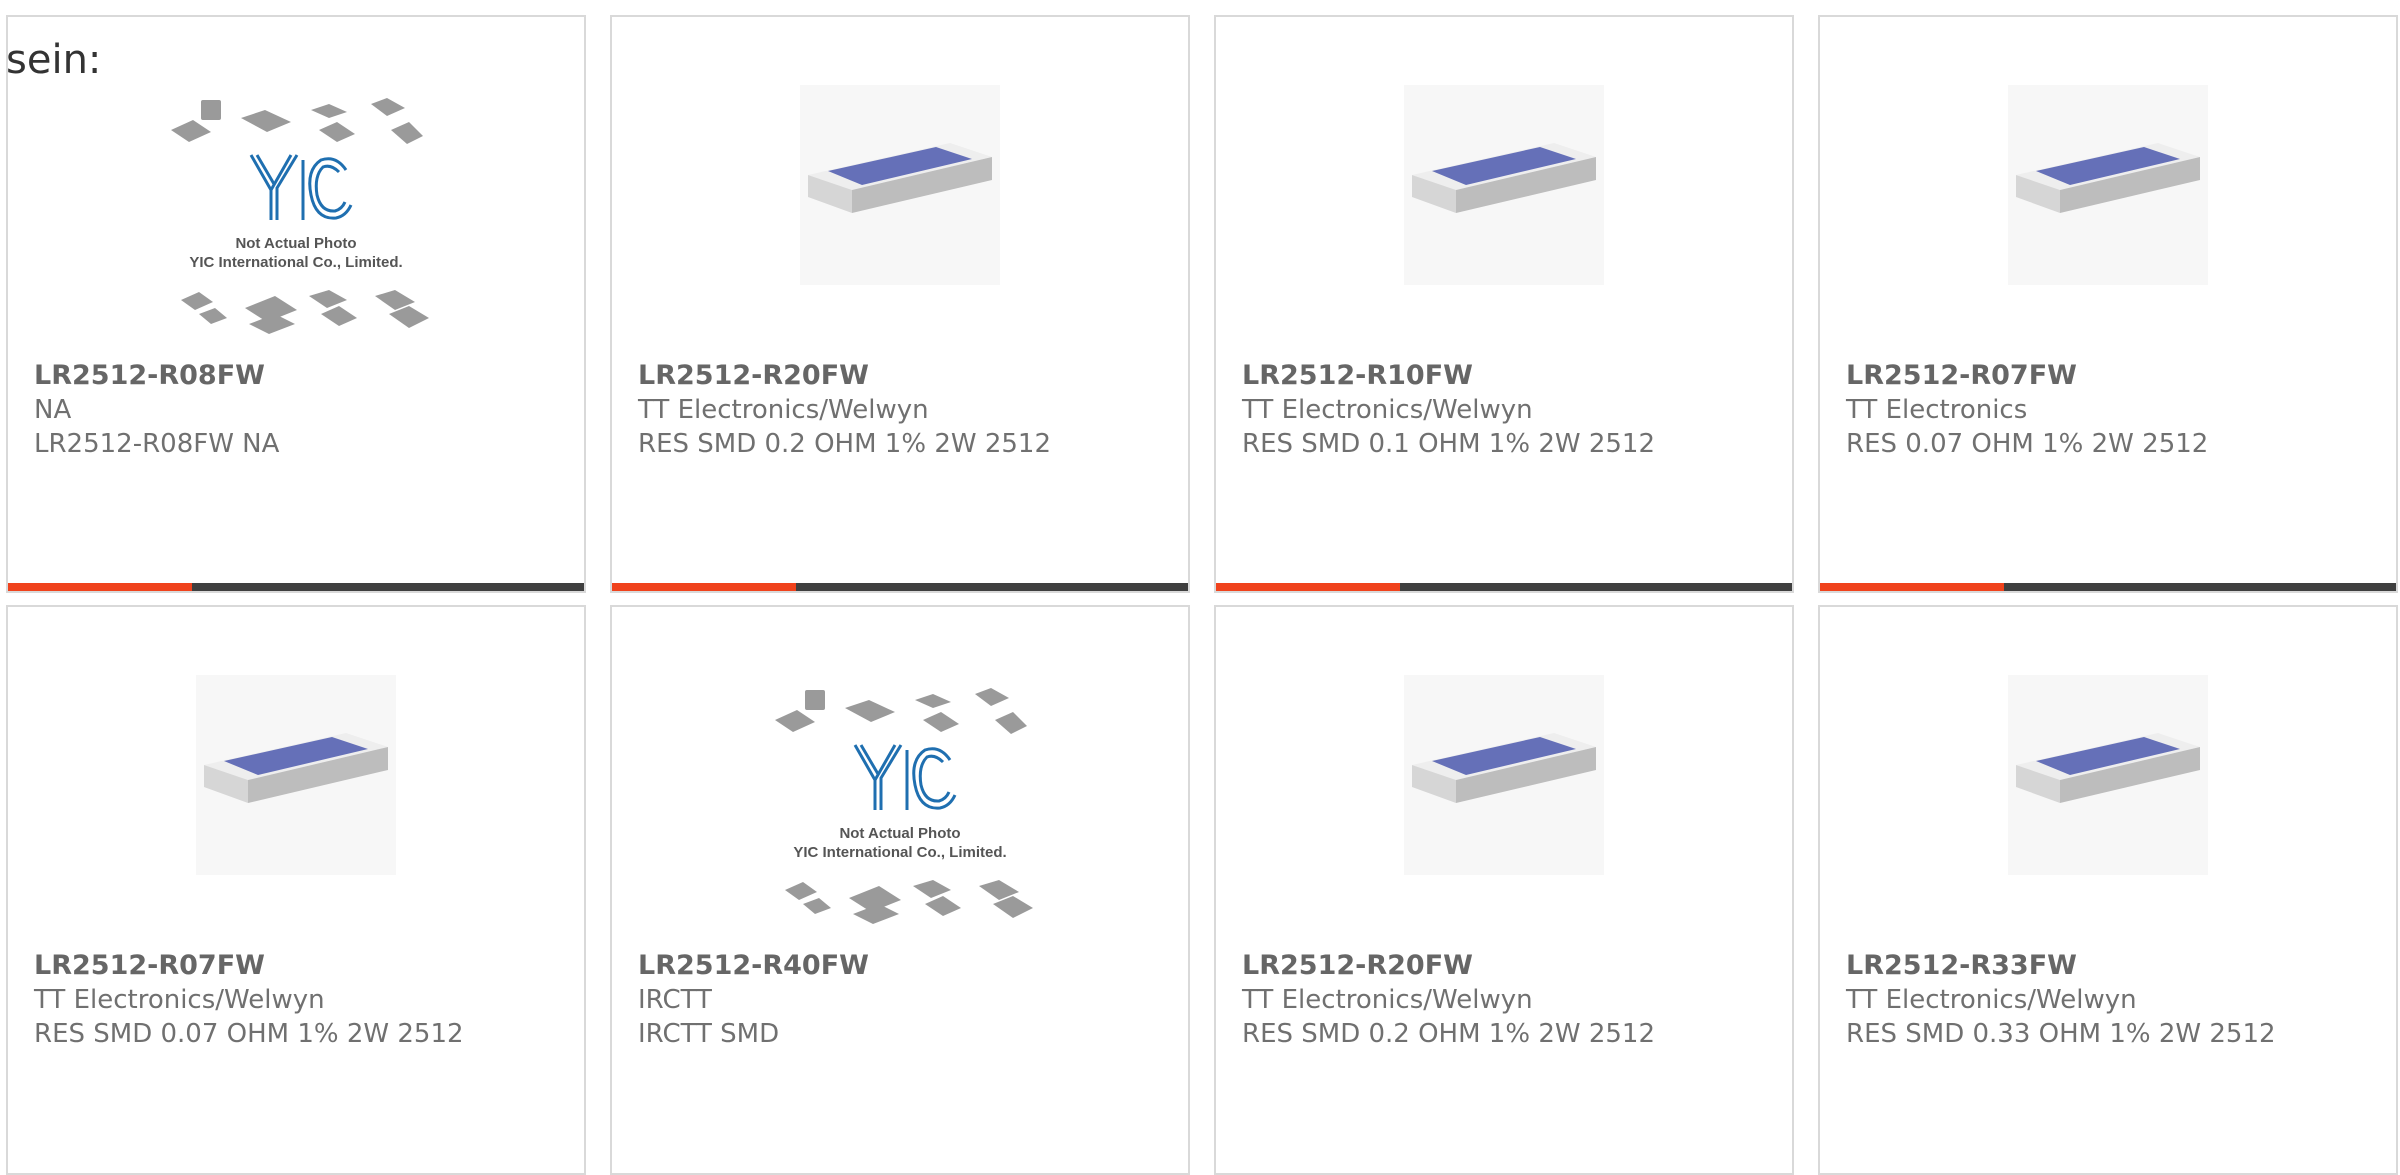  Describe the element at coordinates (2061, 1034) in the screenshot. I see `description: RES SMD 0.33 OHM 1% 2W 2512` at that location.